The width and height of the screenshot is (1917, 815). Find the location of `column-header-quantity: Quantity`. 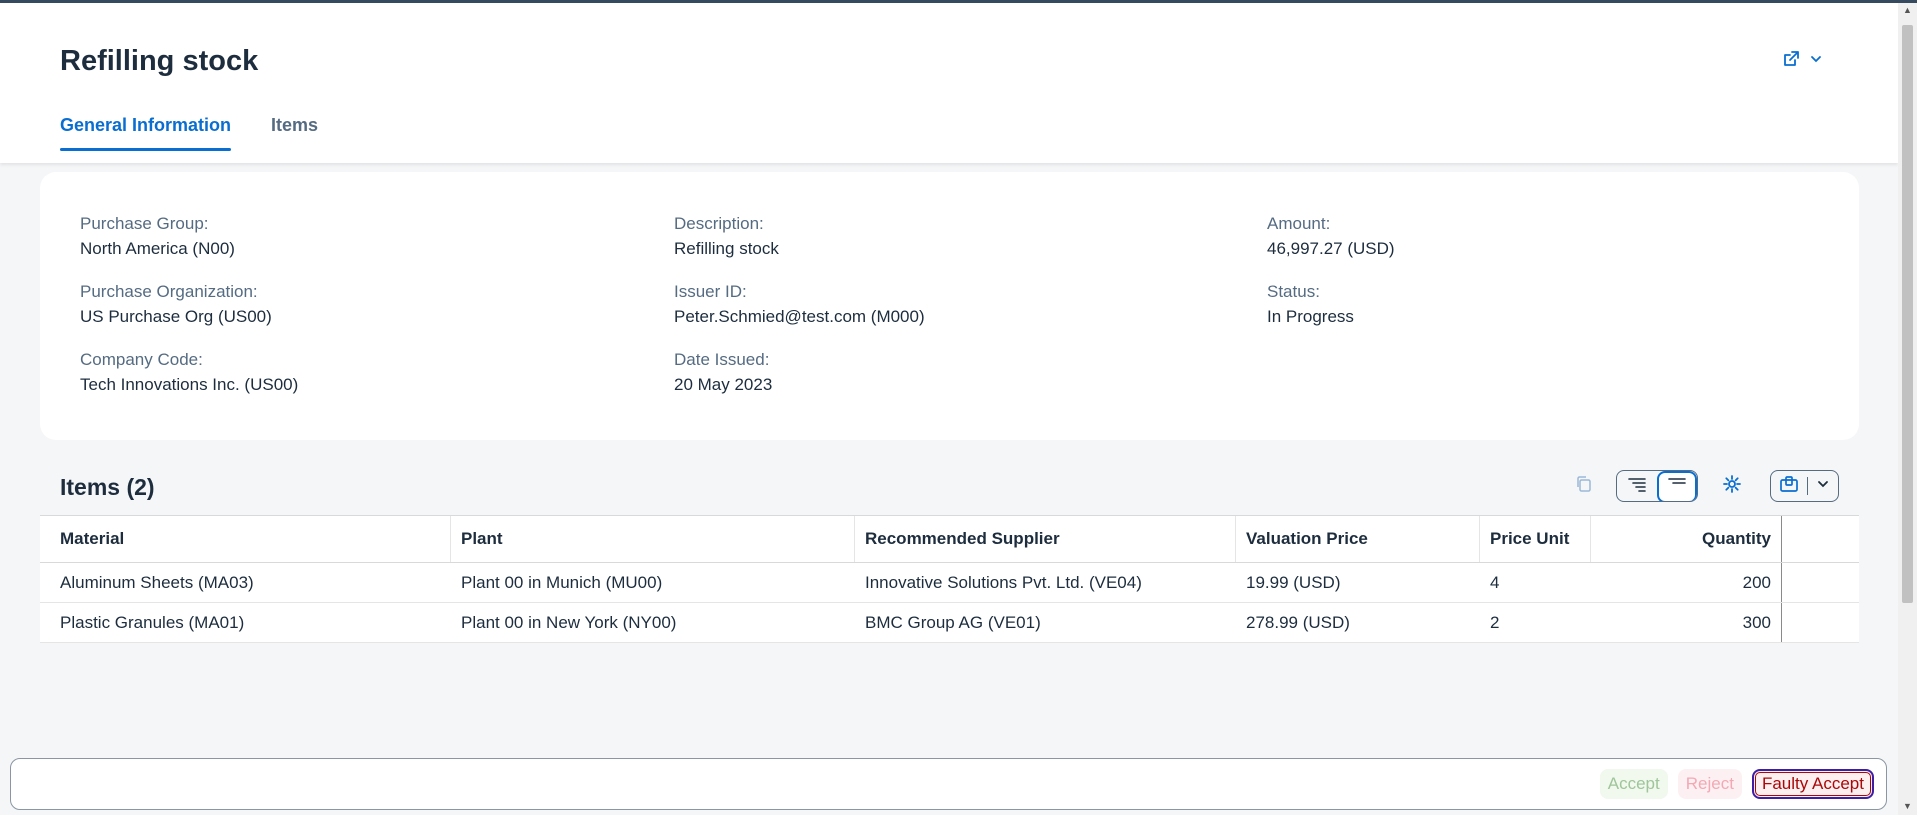

column-header-quantity: Quantity is located at coordinates (1686, 539).